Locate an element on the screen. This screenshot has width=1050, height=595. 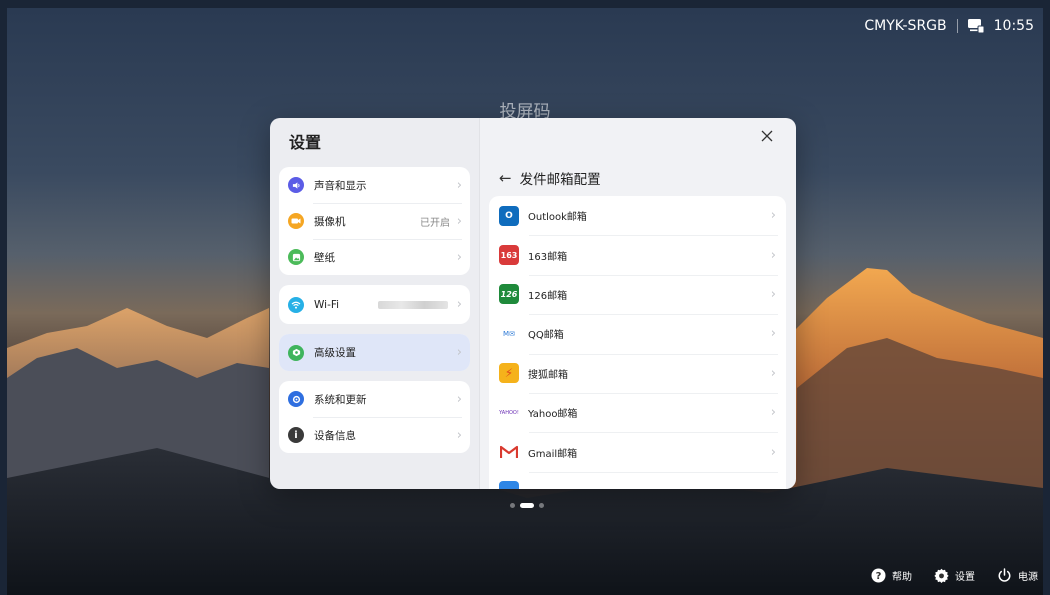
sidebar-item-advanced-settings: 高级设置 › is located at coordinates (374, 352).